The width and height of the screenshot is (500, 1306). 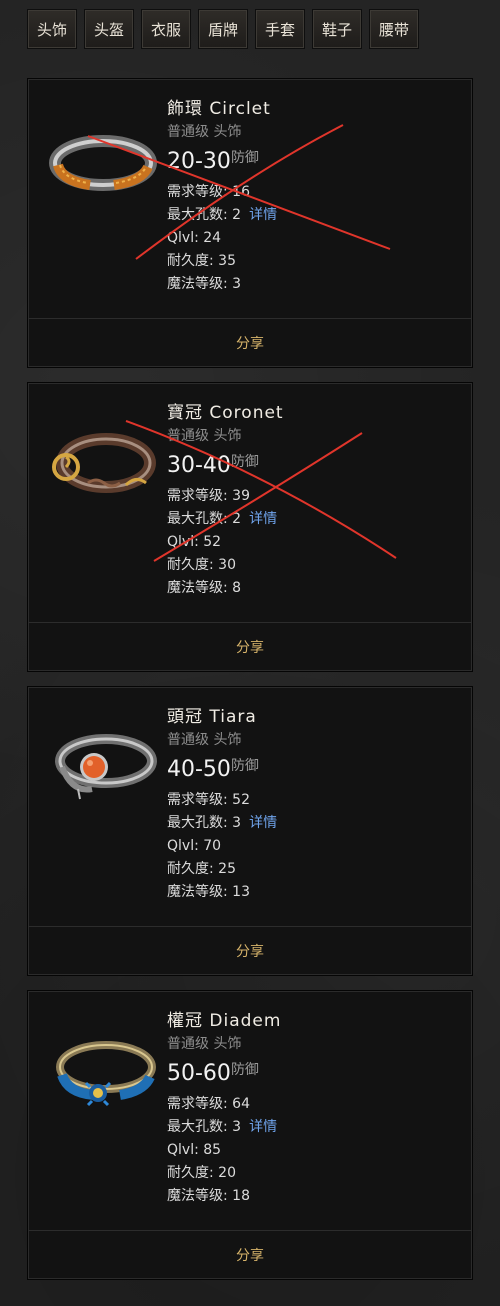 What do you see at coordinates (212, 1150) in the screenshot?
I see `qlvl-value: 85` at bounding box center [212, 1150].